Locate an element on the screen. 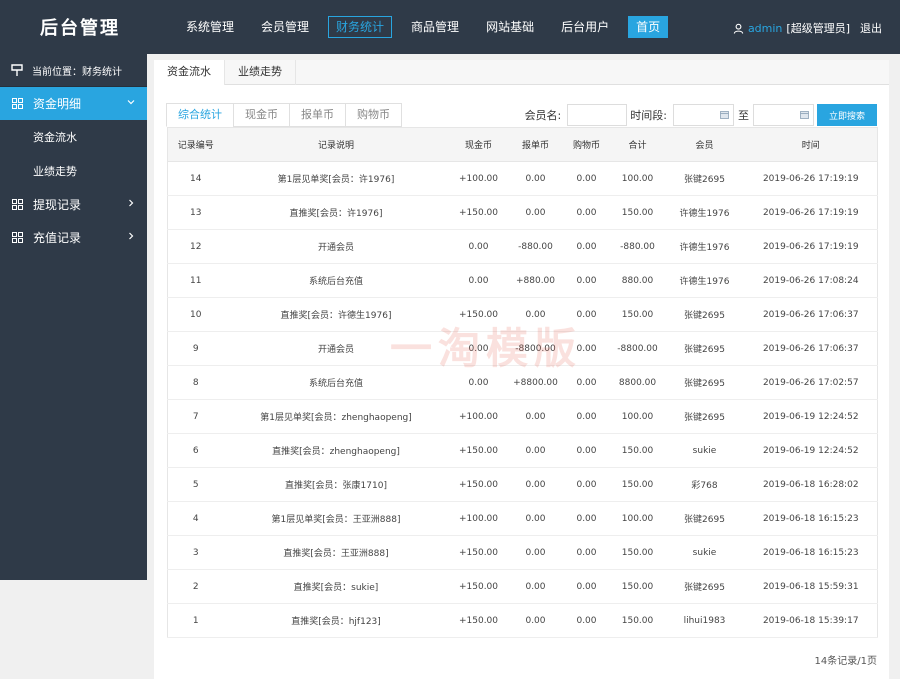  cell-time: 2019-06-18 16:28:02 is located at coordinates (811, 485).